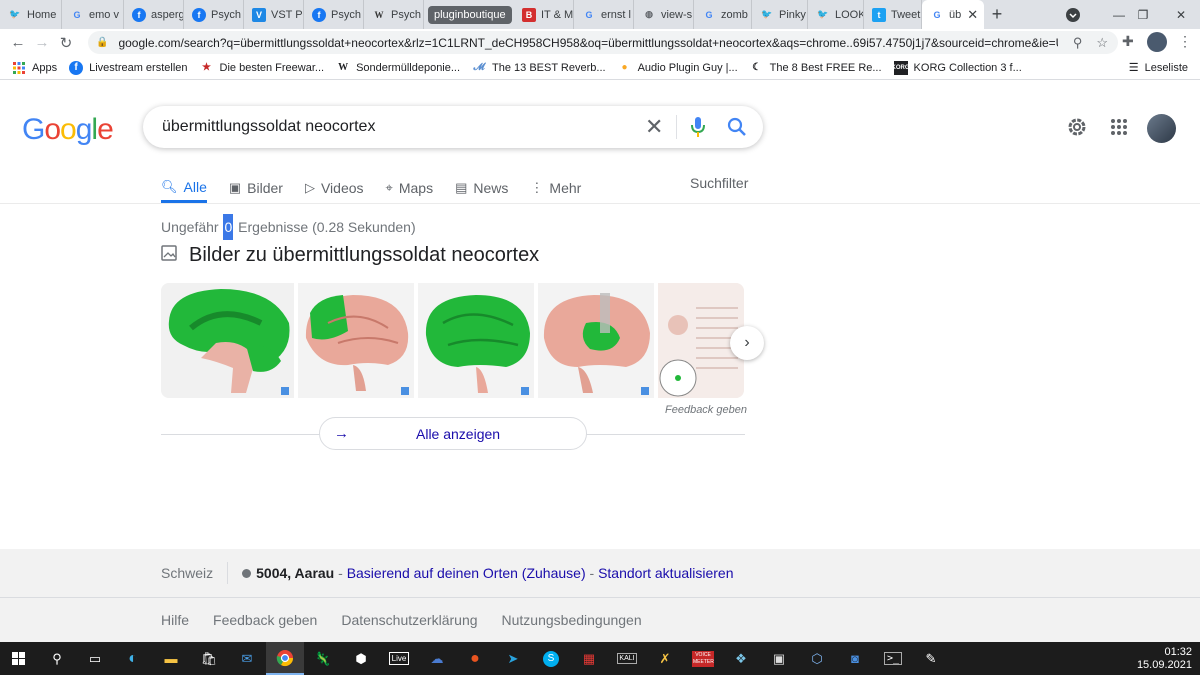 The height and width of the screenshot is (675, 1200). What do you see at coordinates (893, 14) in the screenshot?
I see `tab-15: t Tweet` at bounding box center [893, 14].